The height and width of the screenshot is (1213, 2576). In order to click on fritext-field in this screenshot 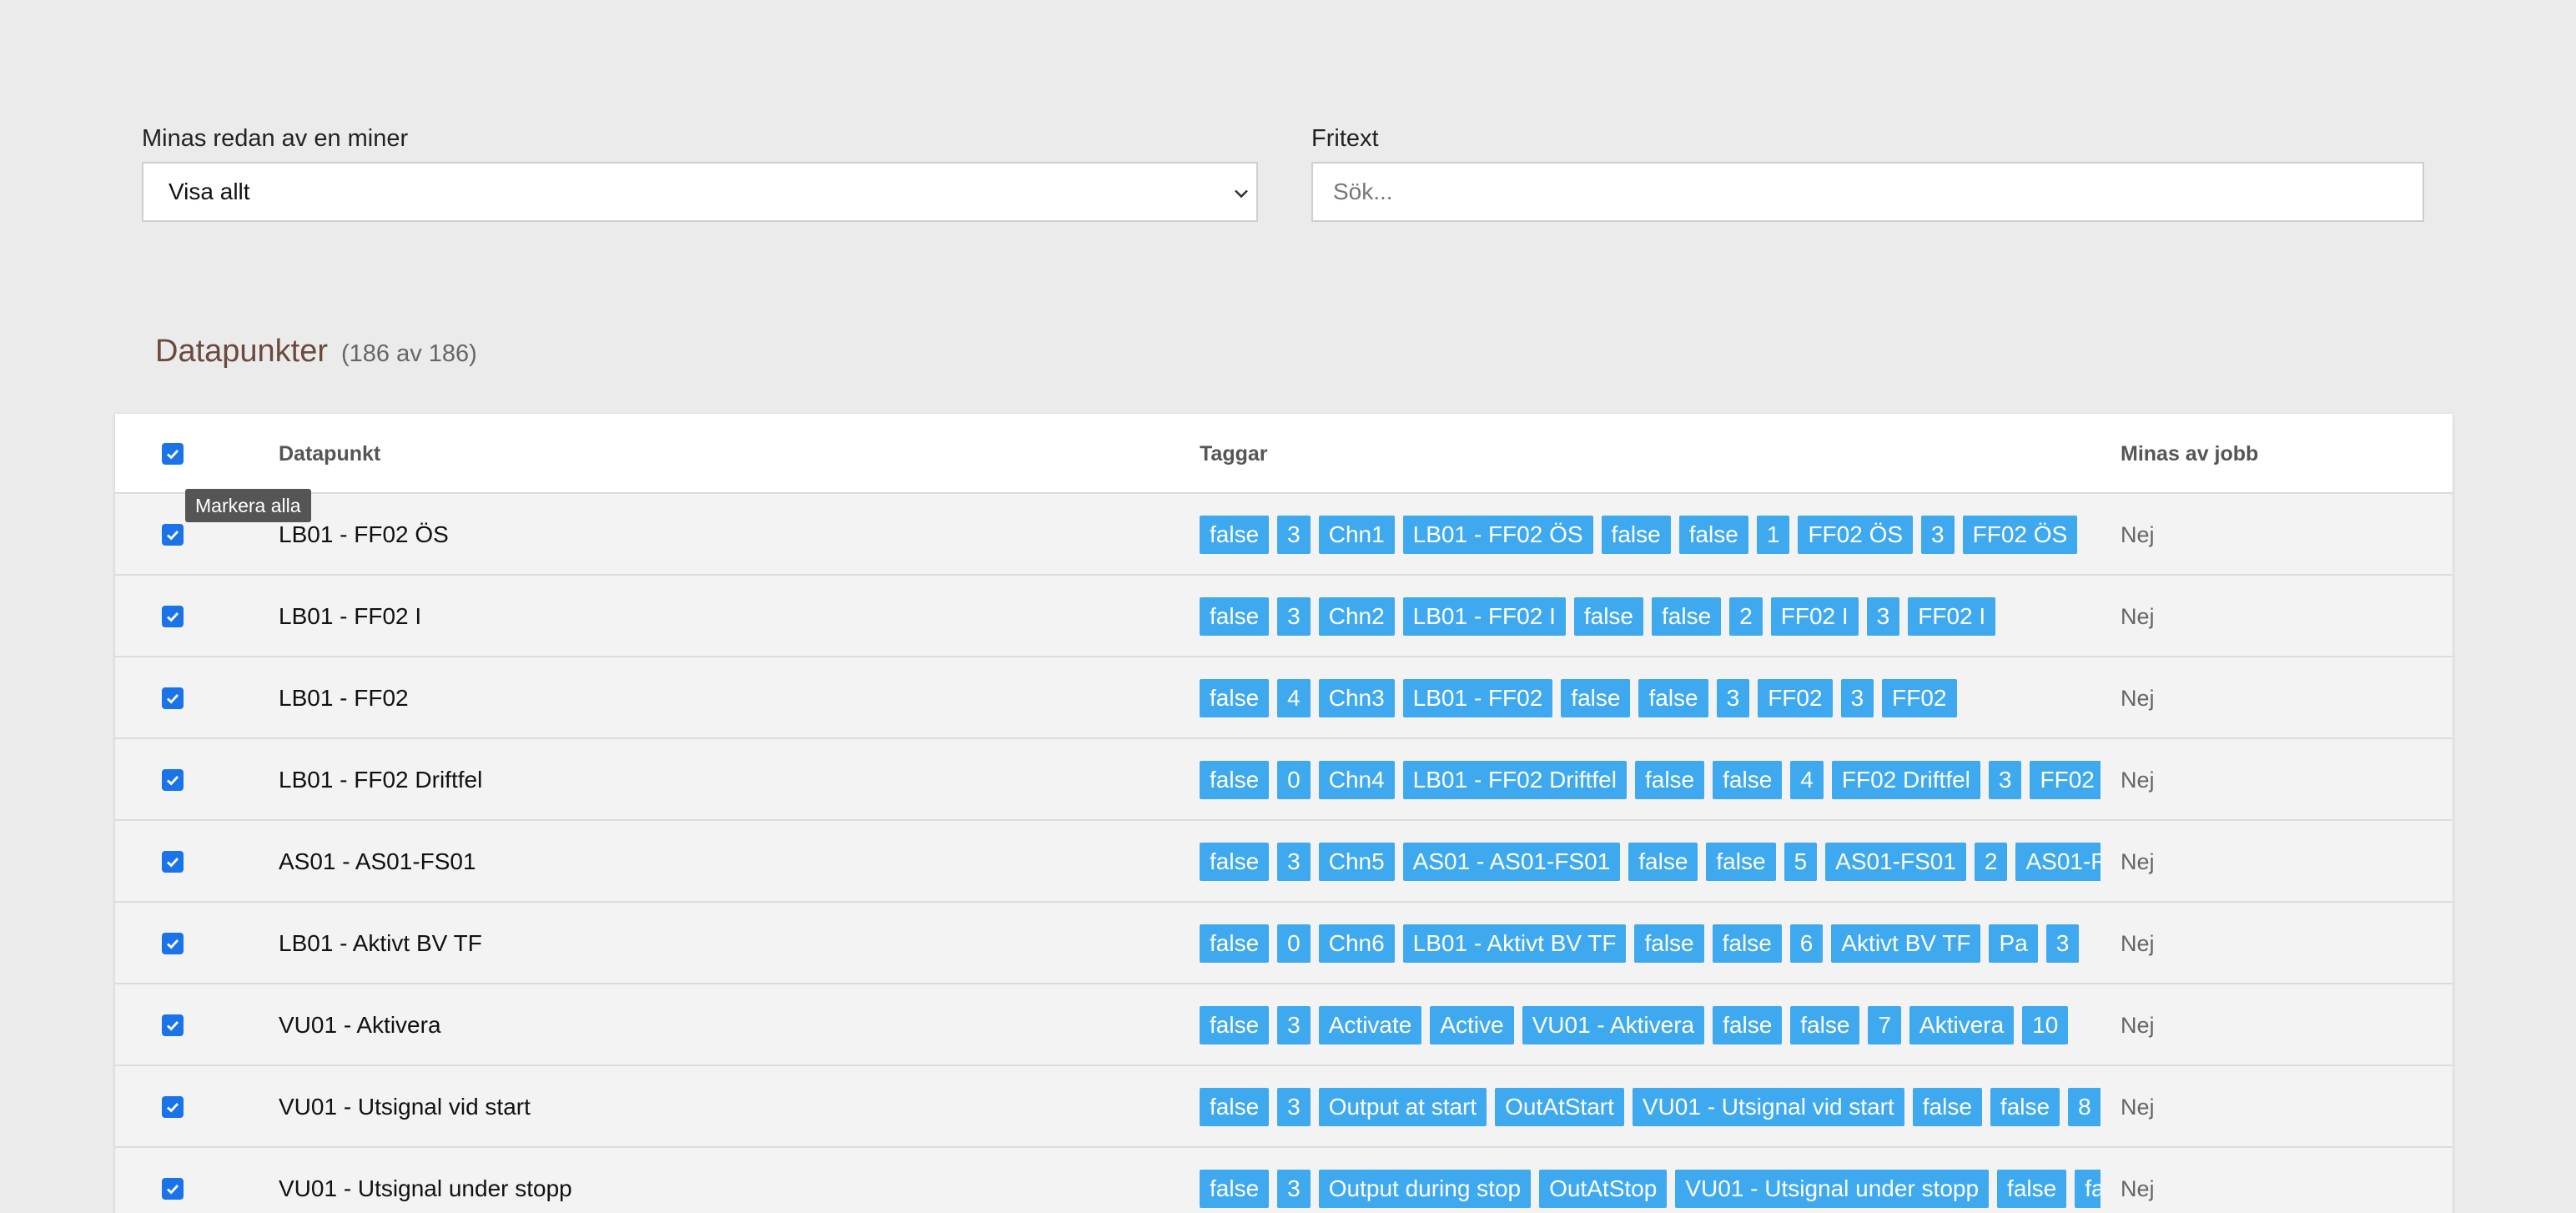, I will do `click(1867, 192)`.